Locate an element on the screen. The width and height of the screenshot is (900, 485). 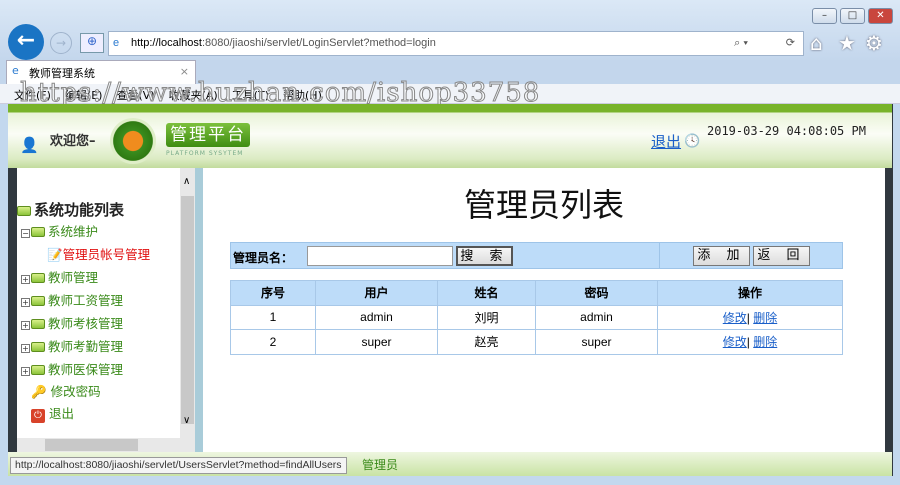
table-row: 2 super 赵亮 super 修改| 删除 is located at coordinates (536, 342).